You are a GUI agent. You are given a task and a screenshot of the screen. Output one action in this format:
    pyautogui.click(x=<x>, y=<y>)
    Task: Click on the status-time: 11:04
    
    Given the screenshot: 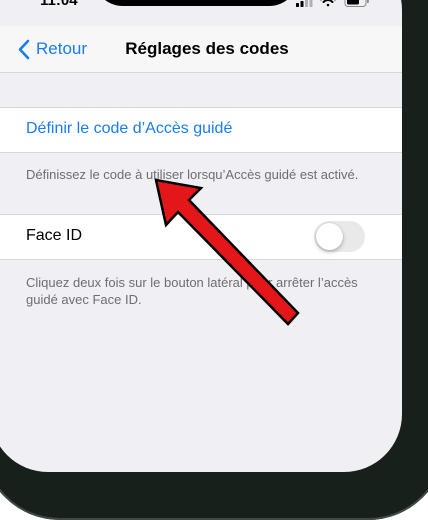 What is the action you would take?
    pyautogui.click(x=59, y=4)
    